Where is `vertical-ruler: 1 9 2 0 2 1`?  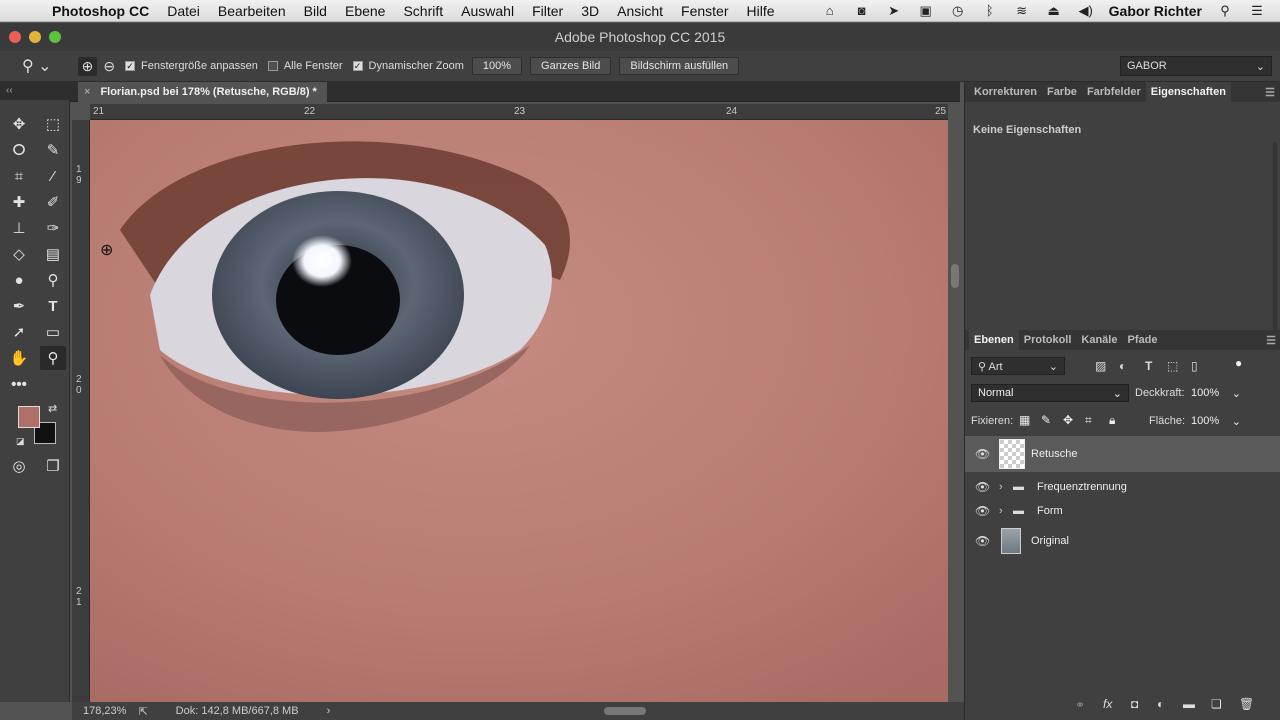 vertical-ruler: 1 9 2 0 2 1 is located at coordinates (81, 411).